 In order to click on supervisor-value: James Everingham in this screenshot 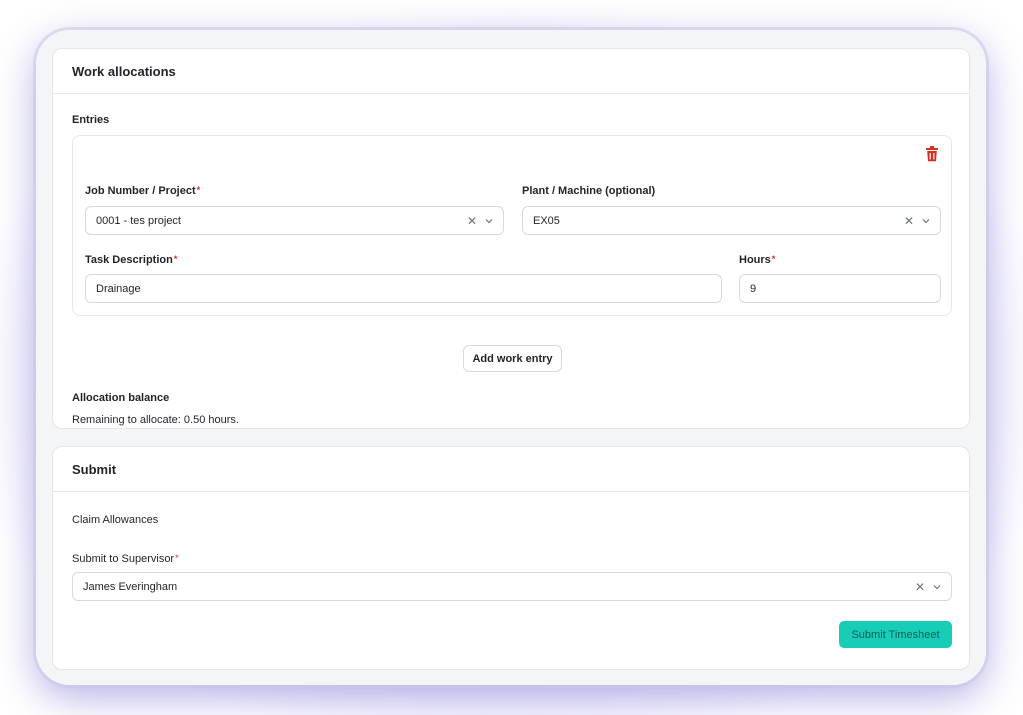, I will do `click(130, 586)`.